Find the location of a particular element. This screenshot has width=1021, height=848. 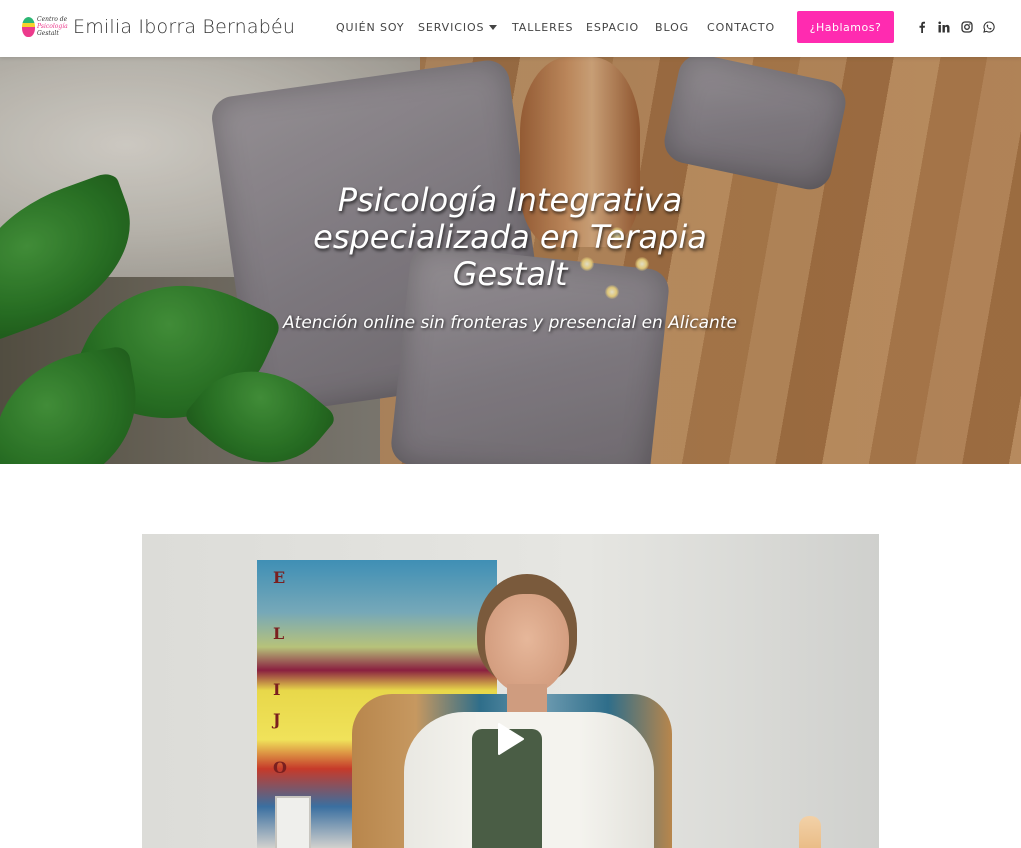

painting-letter: I is located at coordinates (277, 689).